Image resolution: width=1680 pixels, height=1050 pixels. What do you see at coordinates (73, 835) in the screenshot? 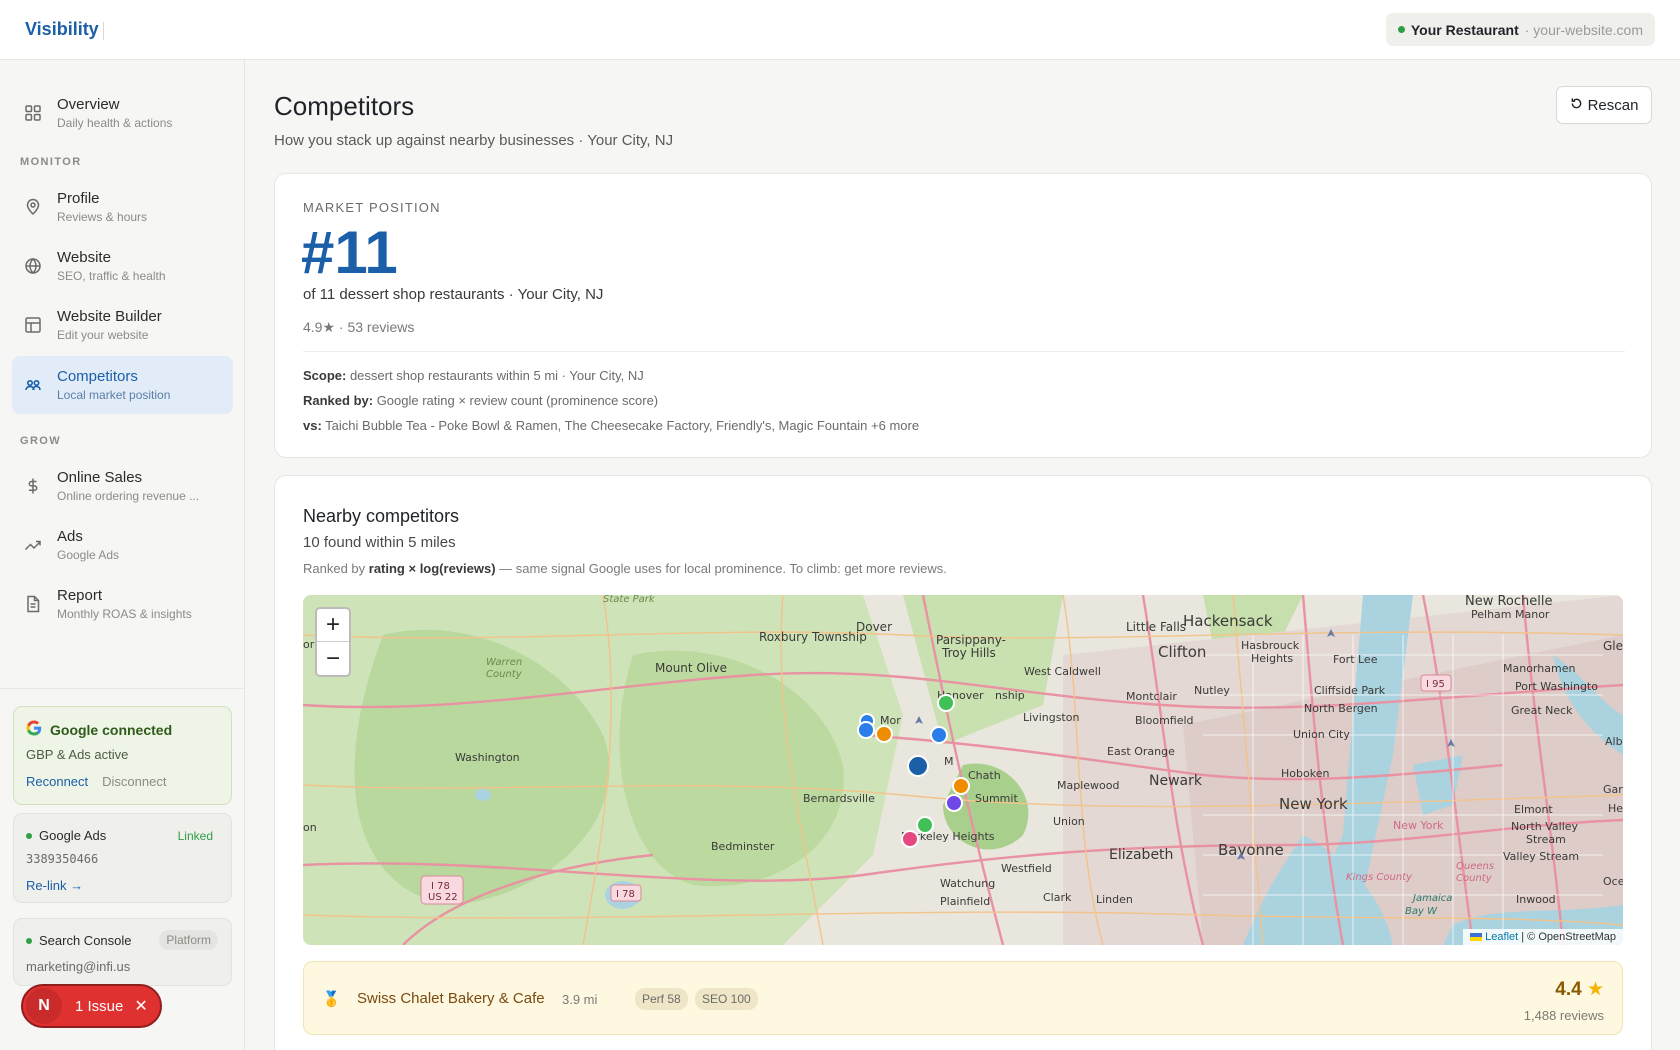
I see `google-ads-title: Google Ads` at bounding box center [73, 835].